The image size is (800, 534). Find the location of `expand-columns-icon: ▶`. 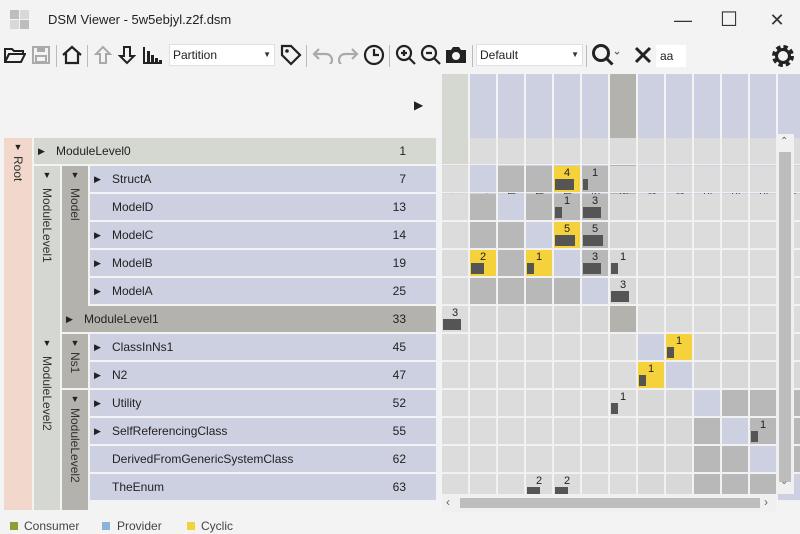

expand-columns-icon: ▶ is located at coordinates (418, 105).